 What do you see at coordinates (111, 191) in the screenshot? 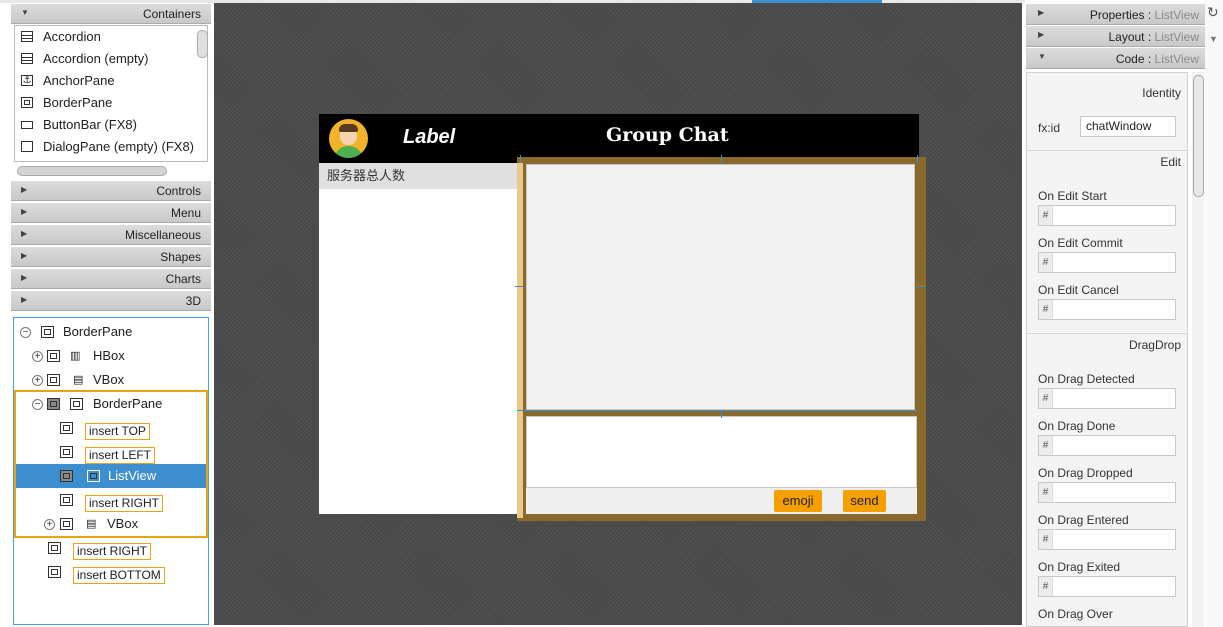
I see `library-section-controls: ▶ Controls` at bounding box center [111, 191].